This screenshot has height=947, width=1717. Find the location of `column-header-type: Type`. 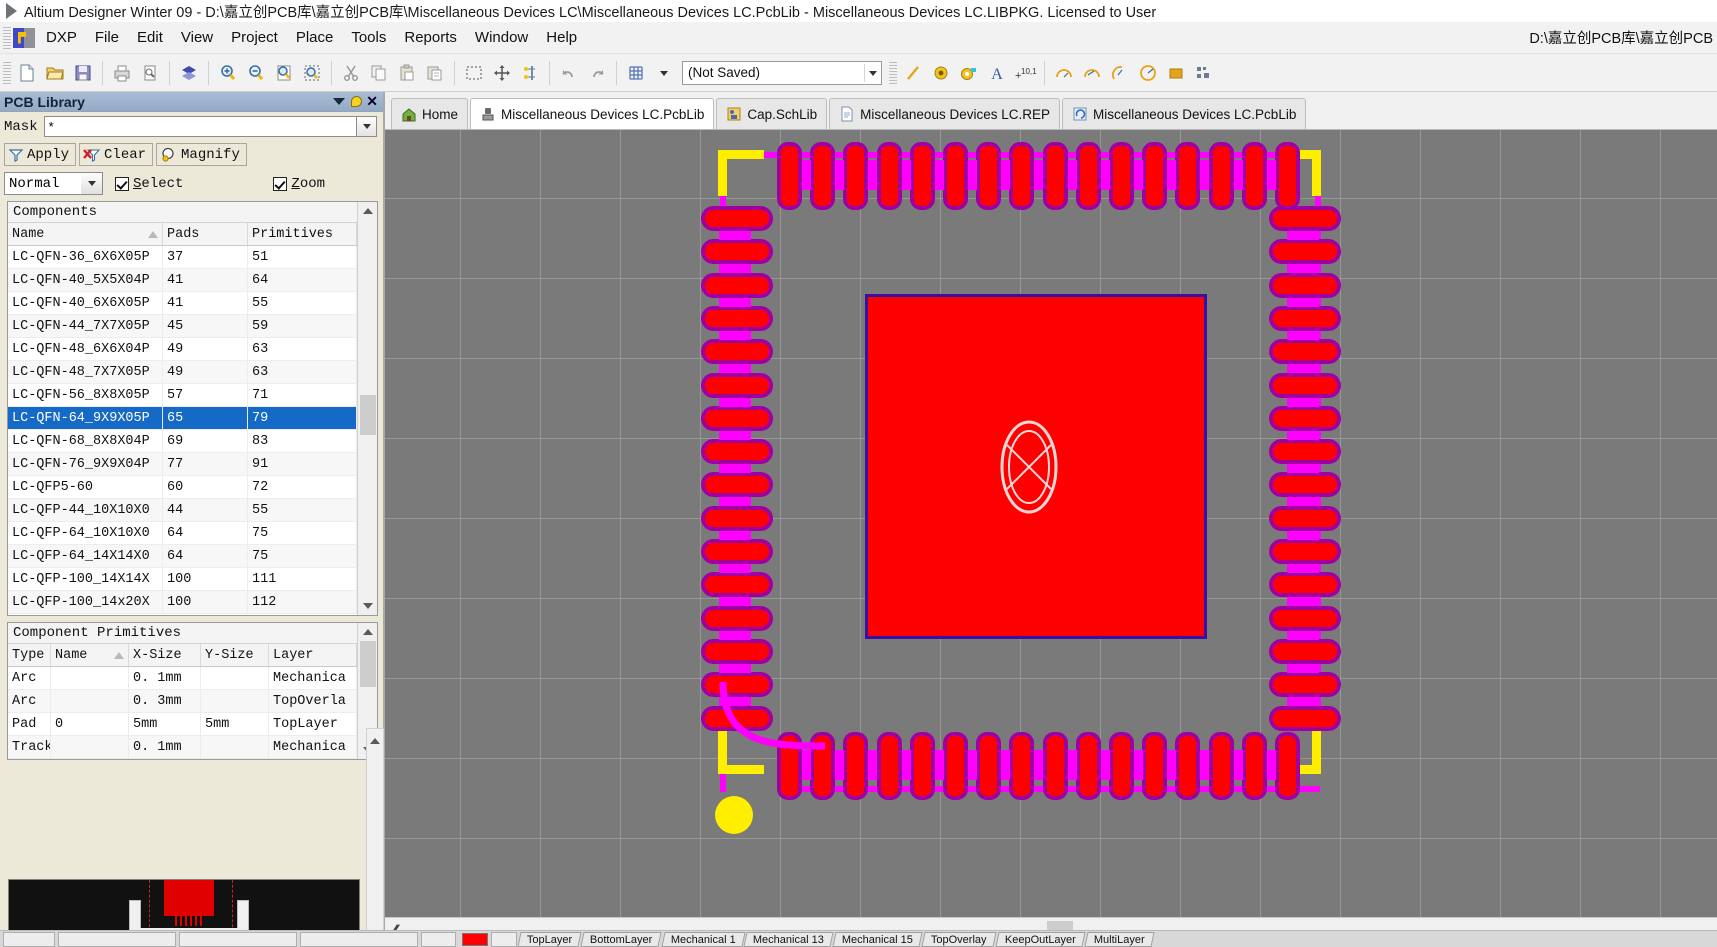

column-header-type: Type is located at coordinates (29, 655).